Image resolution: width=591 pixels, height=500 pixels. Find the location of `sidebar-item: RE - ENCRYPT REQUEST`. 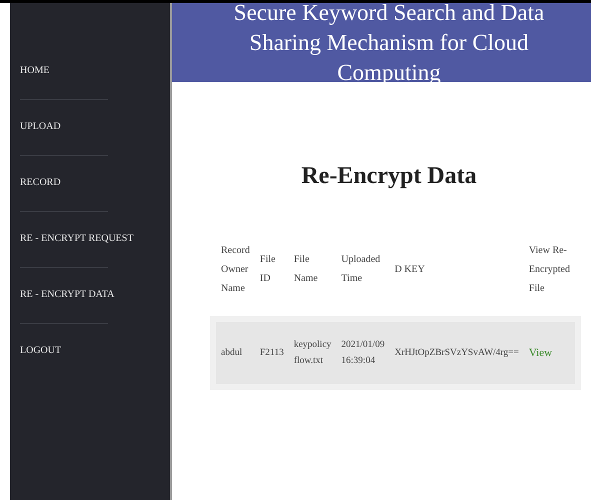

sidebar-item: RE - ENCRYPT REQUEST is located at coordinates (90, 239).